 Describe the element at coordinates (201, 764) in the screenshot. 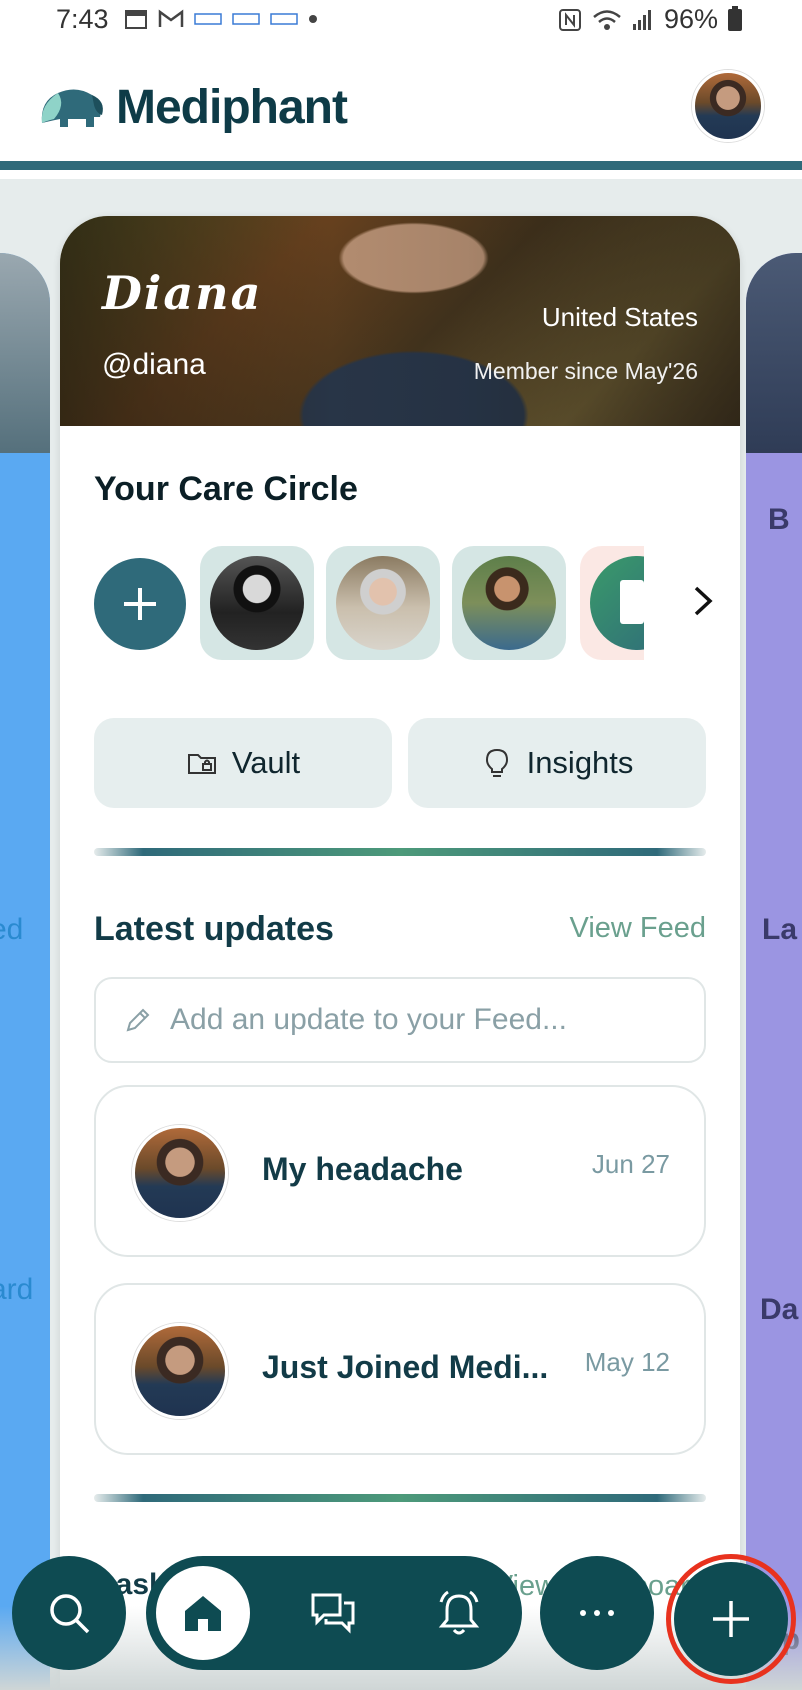

I see `folder-lock-icon` at that location.